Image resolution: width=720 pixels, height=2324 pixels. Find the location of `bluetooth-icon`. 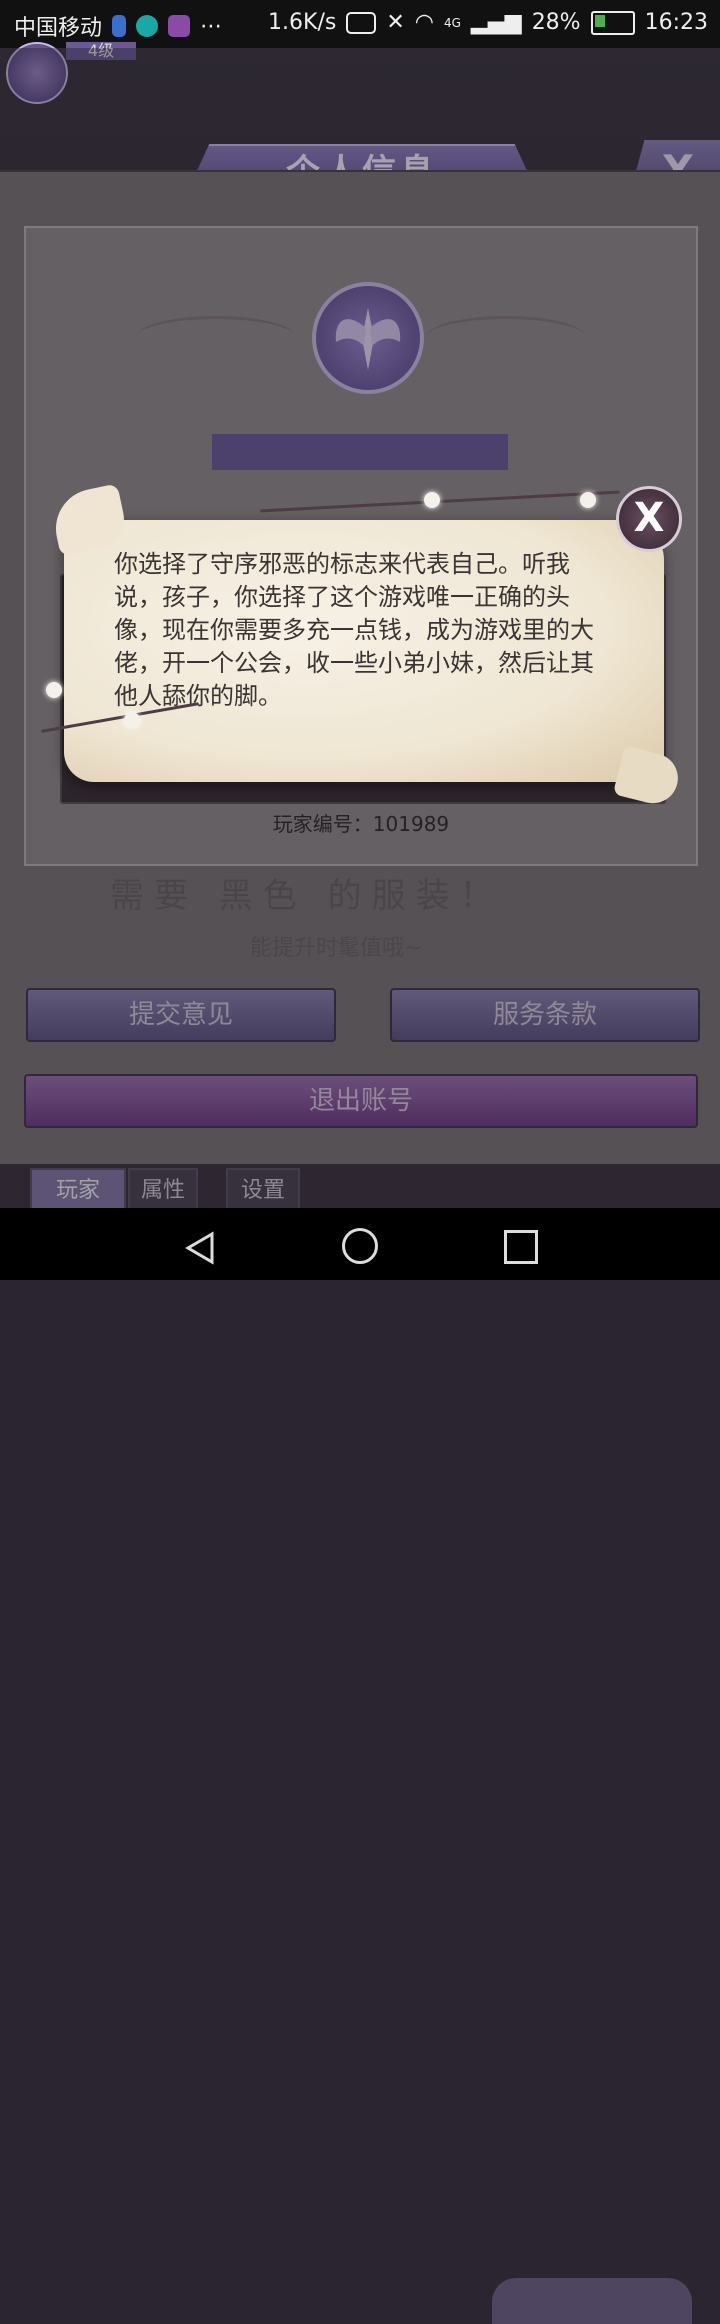

bluetooth-icon is located at coordinates (119, 26).